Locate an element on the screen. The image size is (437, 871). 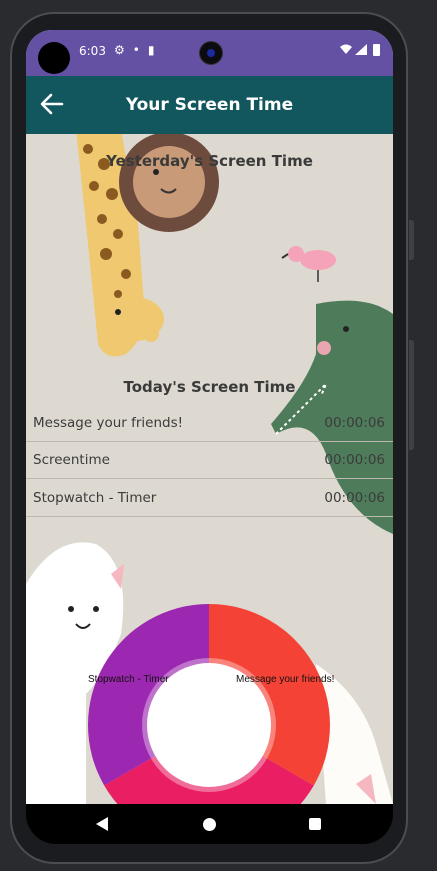
power-button is located at coordinates (411, 395).